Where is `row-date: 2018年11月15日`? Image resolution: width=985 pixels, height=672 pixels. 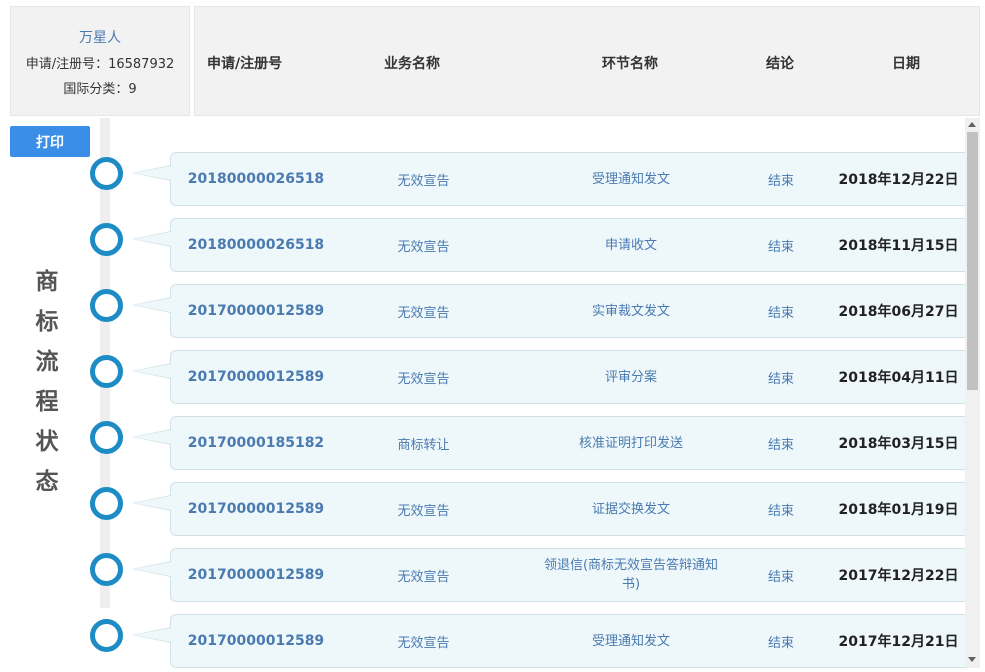 row-date: 2018年11月15日 is located at coordinates (898, 246).